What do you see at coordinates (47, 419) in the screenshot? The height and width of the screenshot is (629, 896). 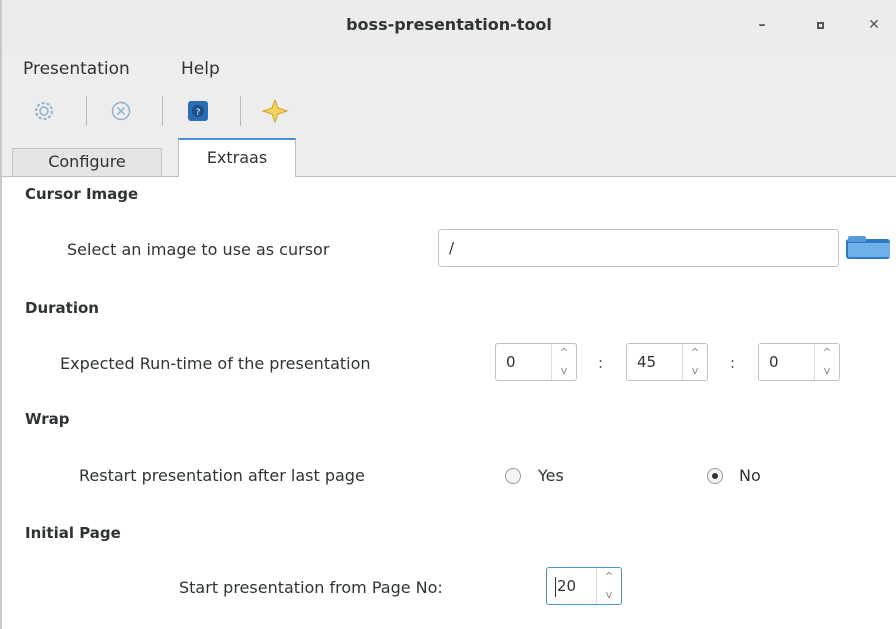 I see `wrap-heading: Wrap` at bounding box center [47, 419].